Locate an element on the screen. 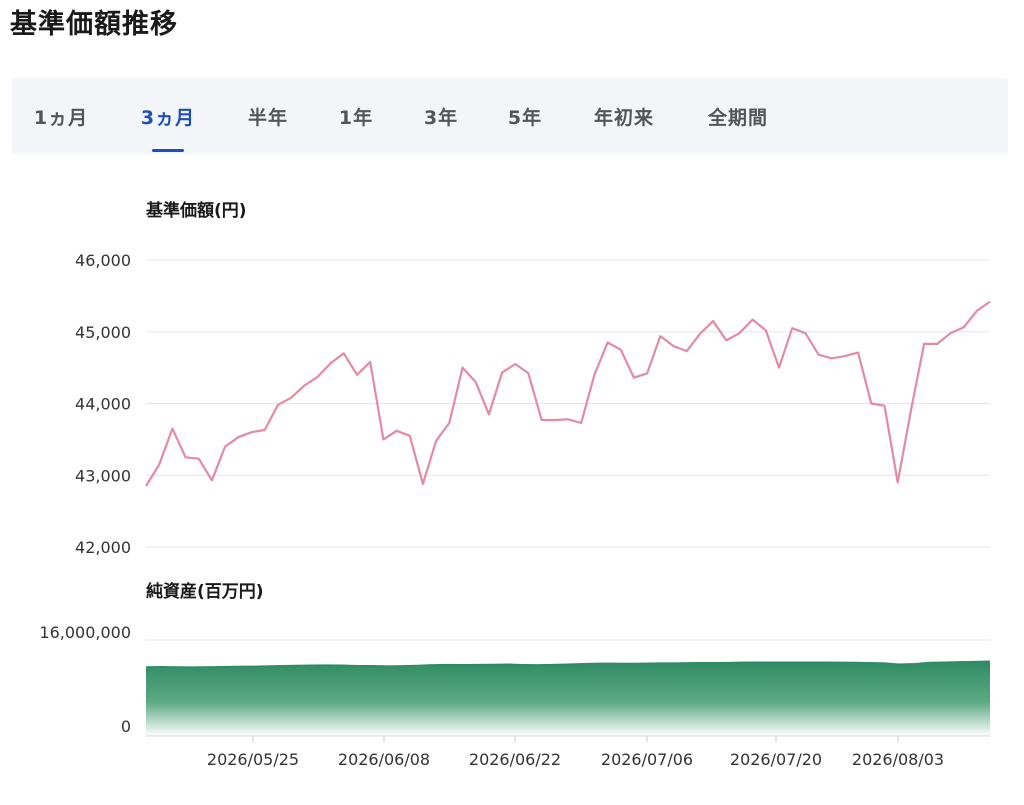 The width and height of the screenshot is (1024, 805). x-tick-label: 2026/07/20 is located at coordinates (776, 759).